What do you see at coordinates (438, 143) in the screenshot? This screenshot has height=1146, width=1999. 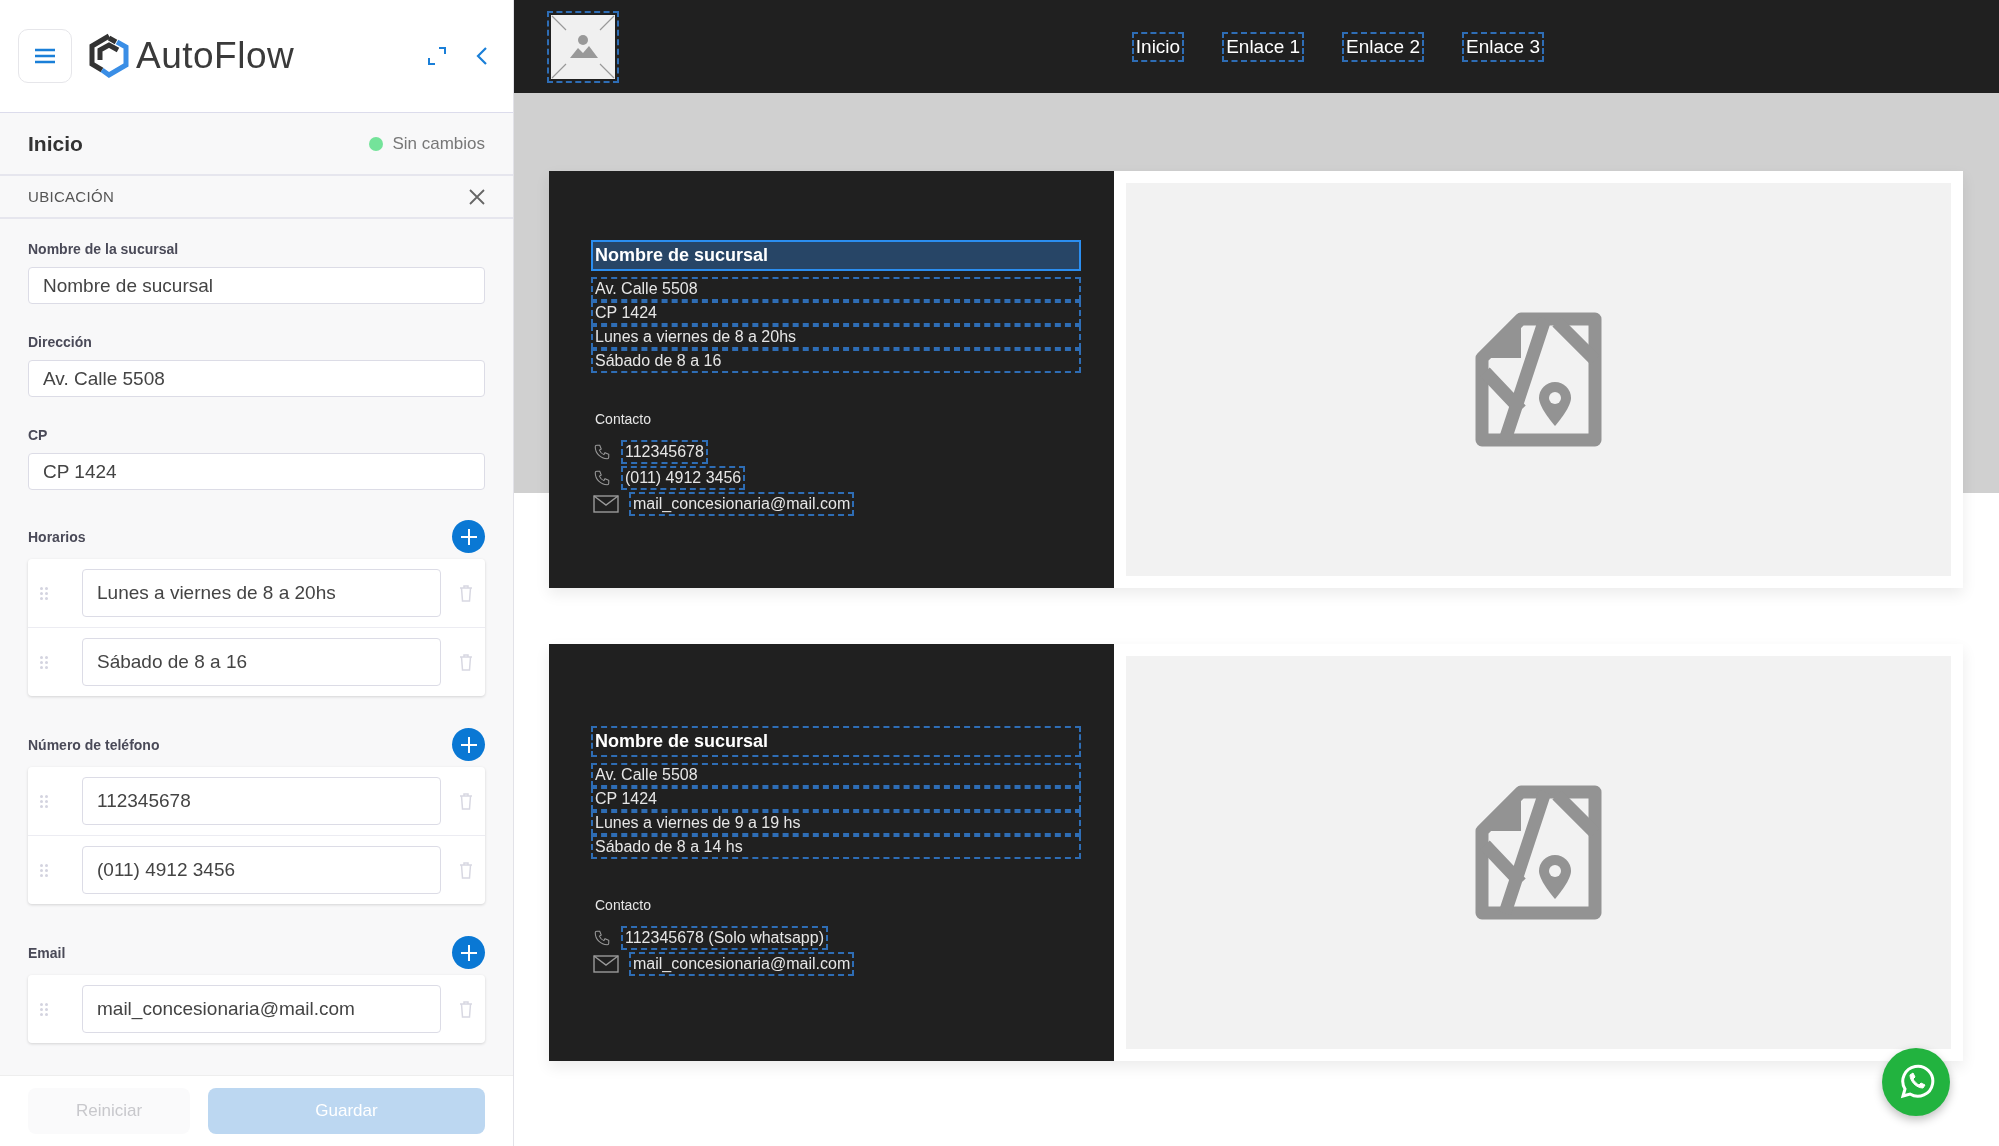 I see `status-text: Sin cambios` at bounding box center [438, 143].